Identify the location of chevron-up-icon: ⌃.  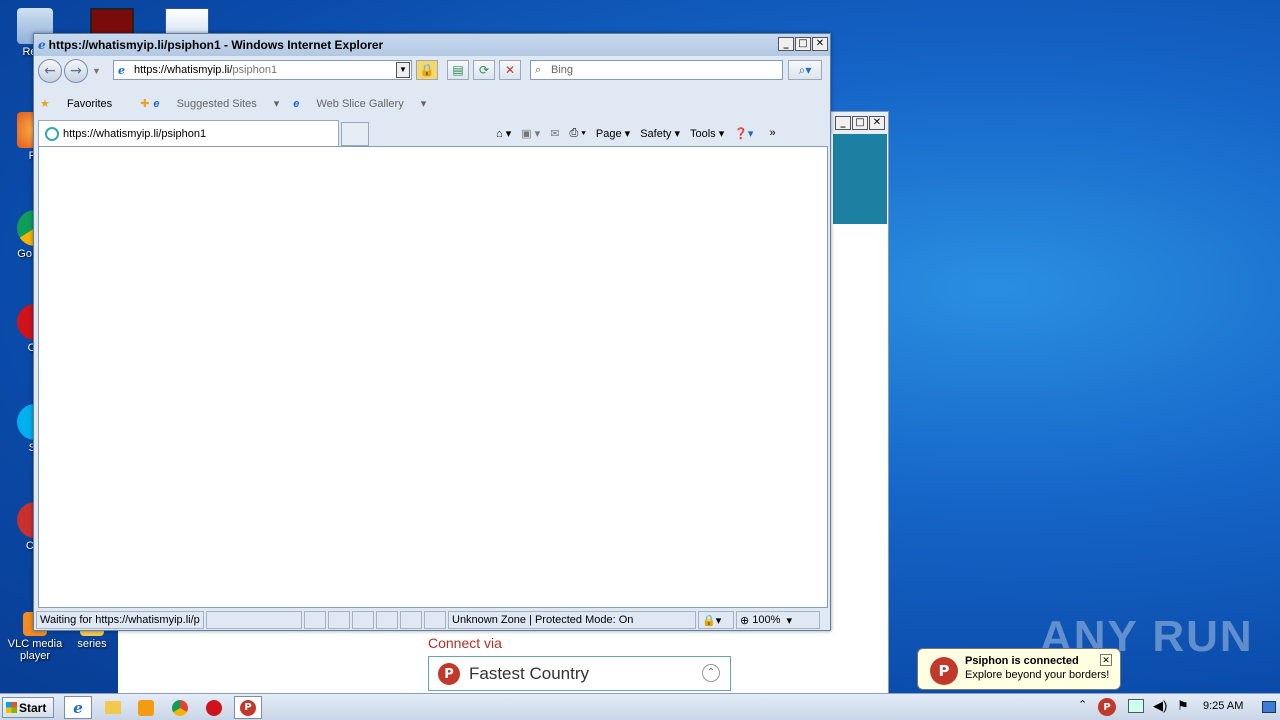
(711, 673).